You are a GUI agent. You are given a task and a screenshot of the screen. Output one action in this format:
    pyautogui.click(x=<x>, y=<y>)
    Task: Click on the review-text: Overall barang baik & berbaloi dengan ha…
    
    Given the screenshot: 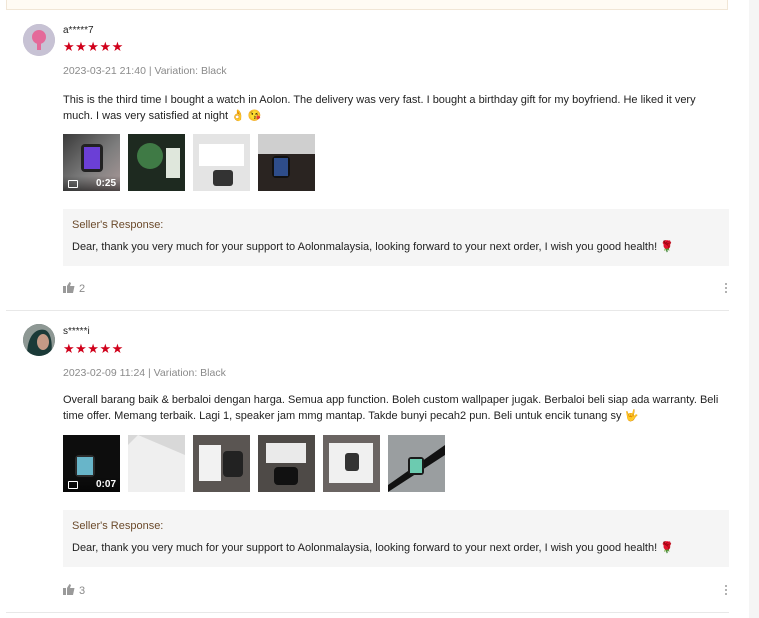 What is the action you would take?
    pyautogui.click(x=391, y=408)
    